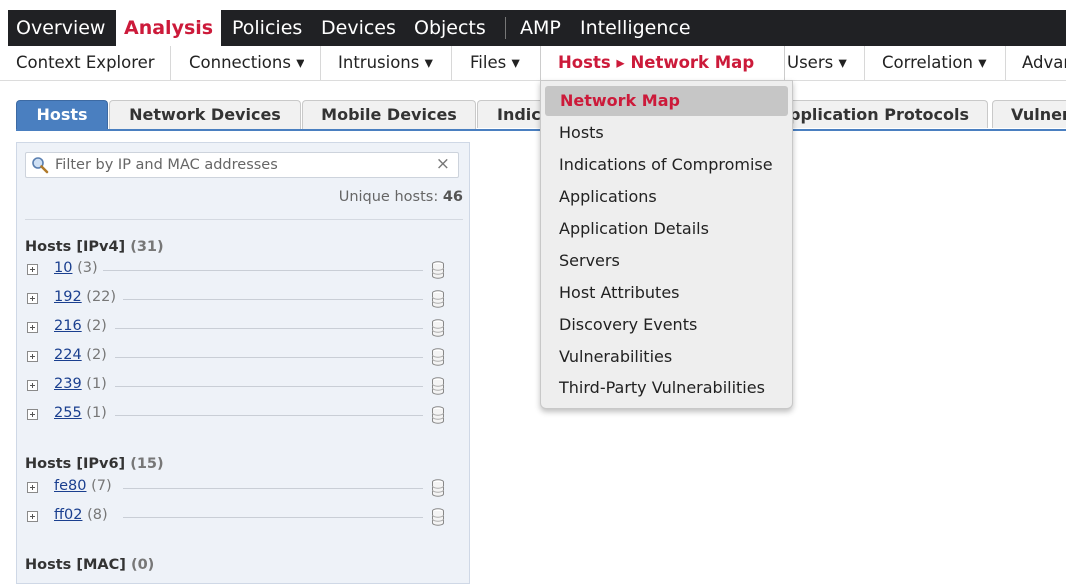 This screenshot has width=1066, height=584. I want to click on group-title-mac: Hosts [MAC] (0), so click(89, 565).